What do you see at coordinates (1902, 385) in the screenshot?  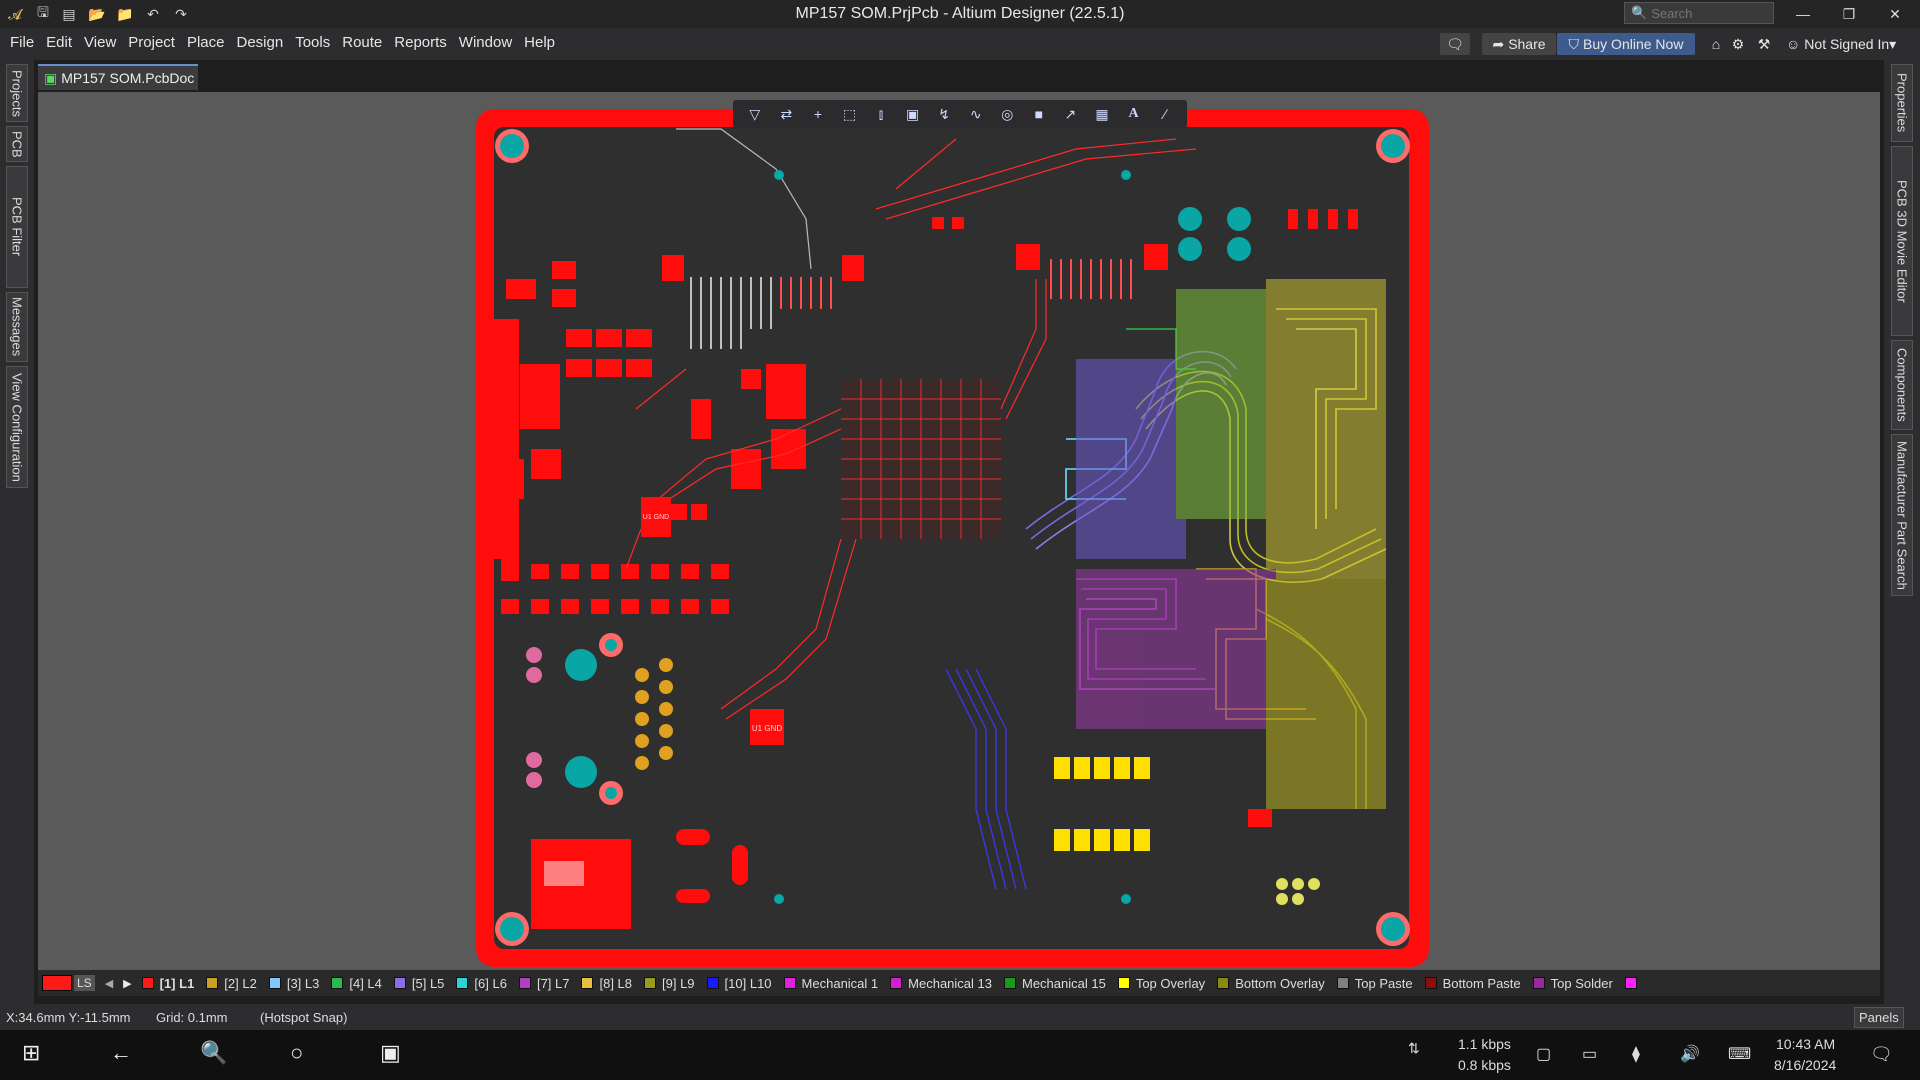 I see `panel-tab-components: Components` at bounding box center [1902, 385].